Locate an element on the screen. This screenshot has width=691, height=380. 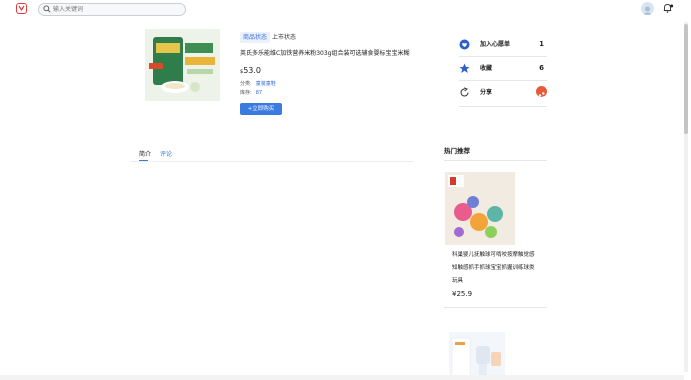
star-icon is located at coordinates (464, 68).